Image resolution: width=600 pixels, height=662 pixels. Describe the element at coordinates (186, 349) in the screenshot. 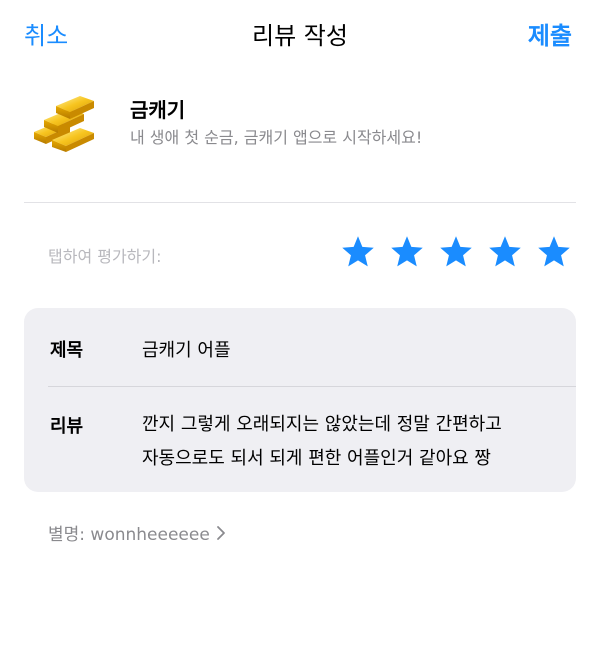

I see `title-input: 금캐기 어플` at that location.